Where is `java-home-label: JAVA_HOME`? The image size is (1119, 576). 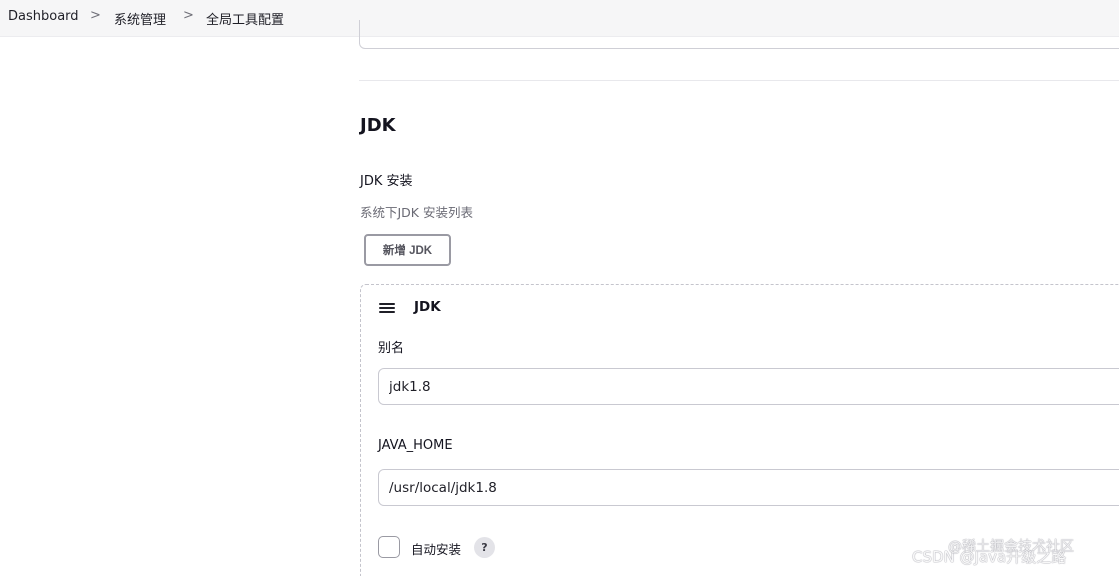
java-home-label: JAVA_HOME is located at coordinates (415, 445).